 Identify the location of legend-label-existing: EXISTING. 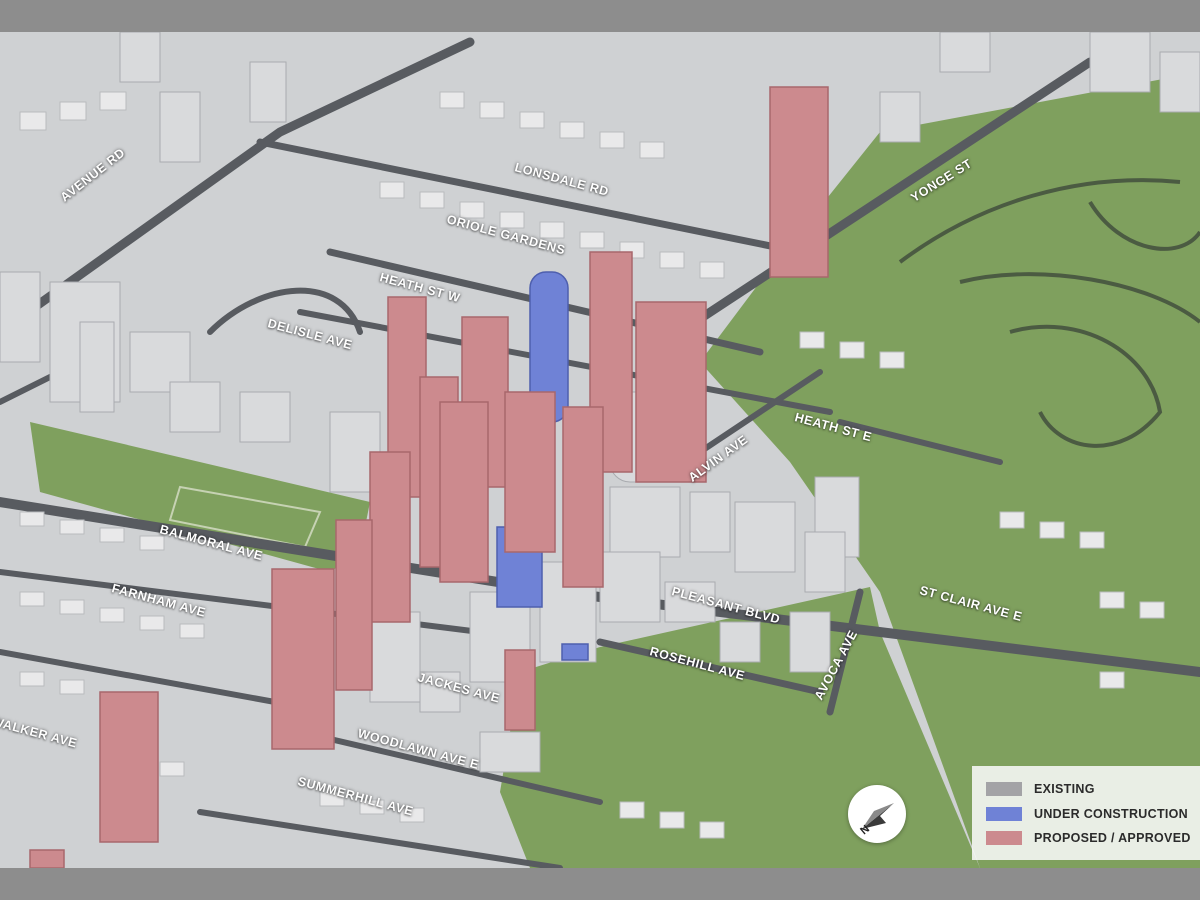
(1064, 789).